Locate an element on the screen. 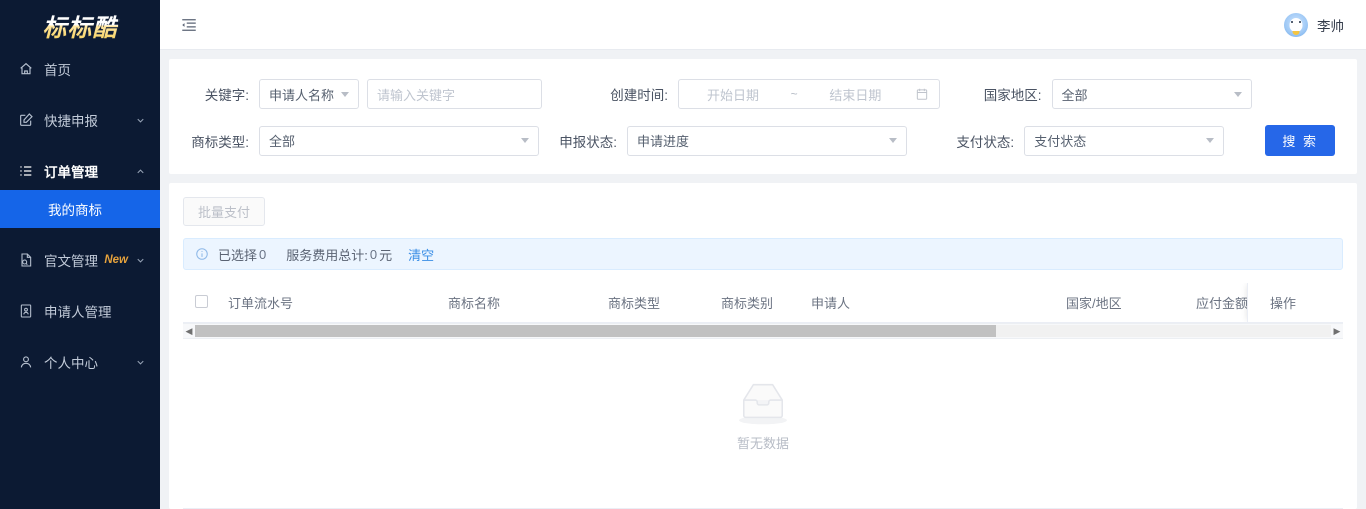  table-header-trademark-class: 商标类别 is located at coordinates (747, 303).